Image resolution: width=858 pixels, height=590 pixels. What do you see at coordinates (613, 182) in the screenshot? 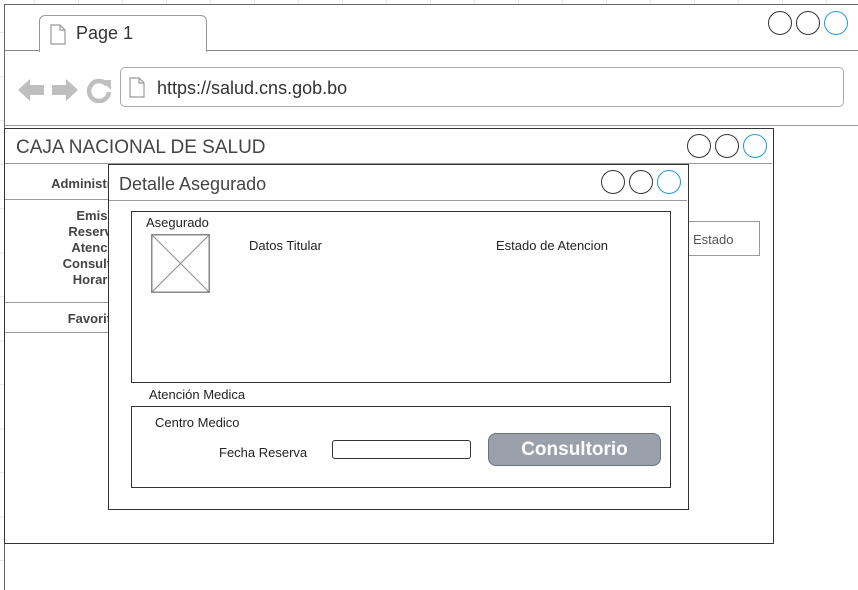
I see `dialog-minimize-button` at bounding box center [613, 182].